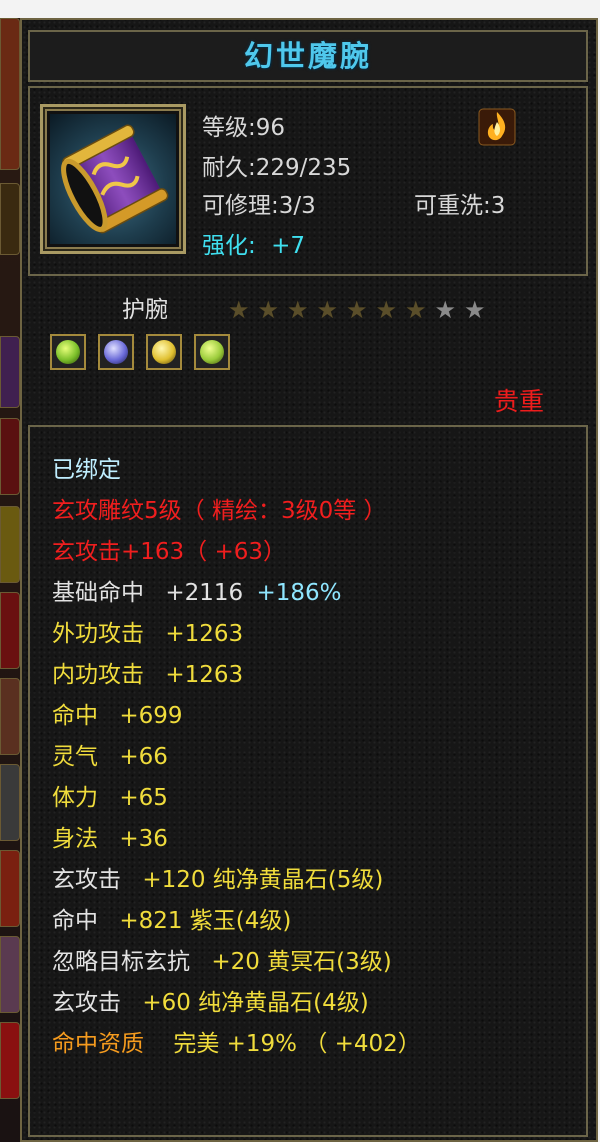 The height and width of the screenshot is (1142, 600). Describe the element at coordinates (299, 593) in the screenshot. I see `base-hit-pct: +186%` at that location.